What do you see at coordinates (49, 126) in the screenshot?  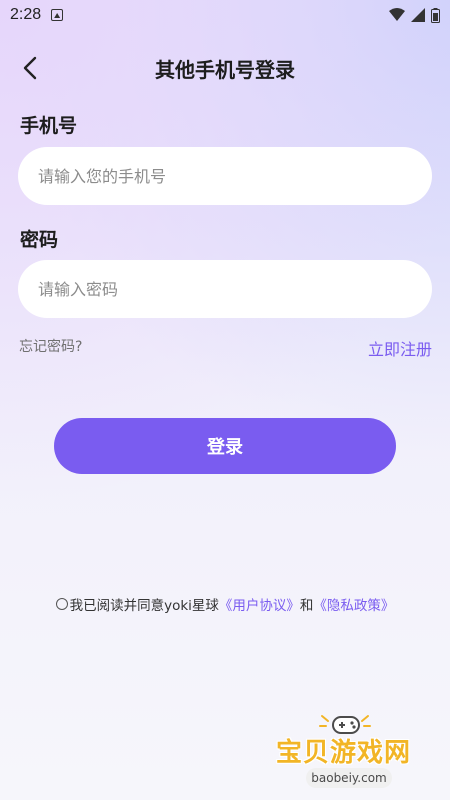 I see `phone-label: 手机号` at bounding box center [49, 126].